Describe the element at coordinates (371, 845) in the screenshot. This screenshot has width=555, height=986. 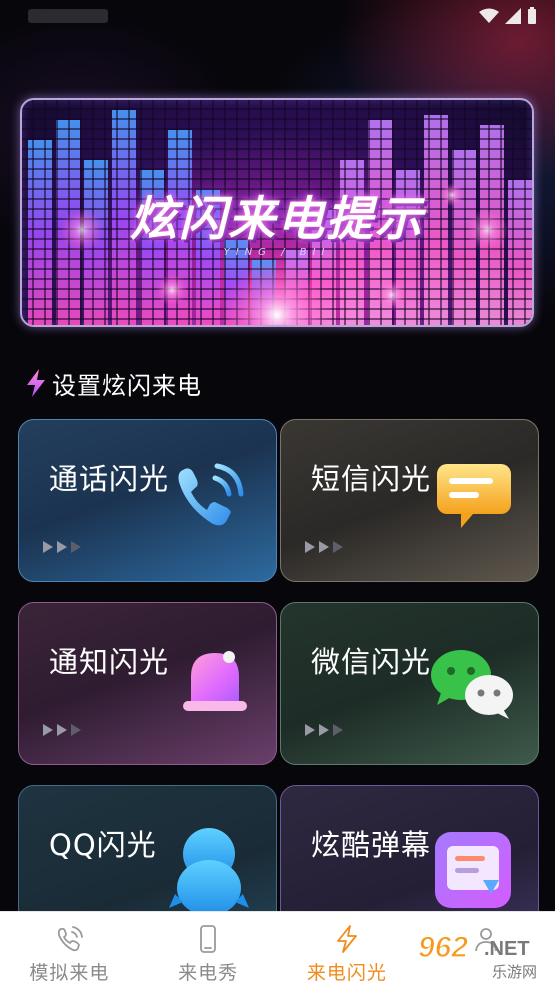
I see `card-label: 炫酷弹幕` at that location.